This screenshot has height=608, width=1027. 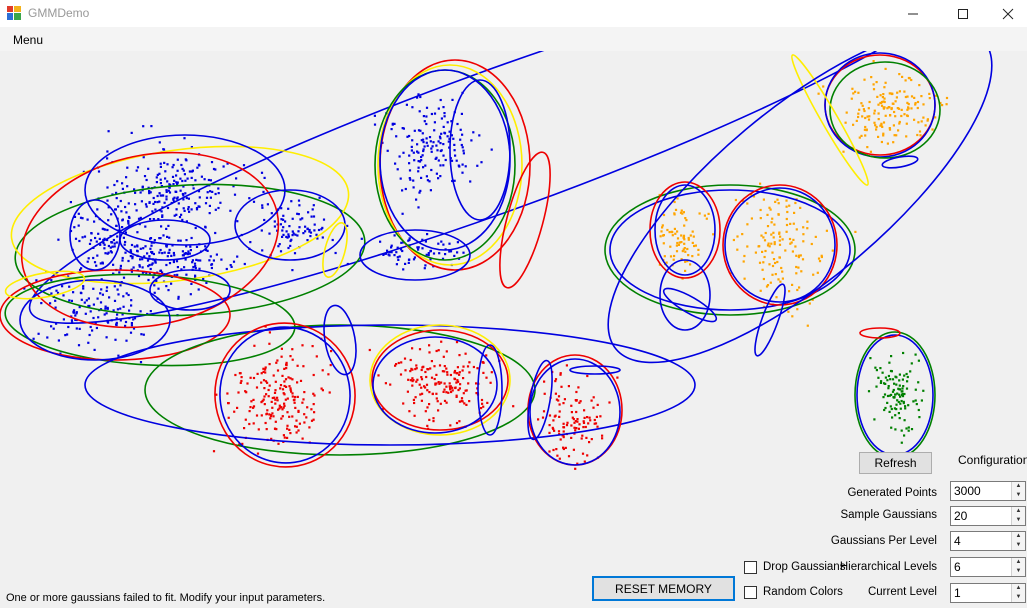 What do you see at coordinates (750, 592) in the screenshot?
I see `random-colors-checkbox` at bounding box center [750, 592].